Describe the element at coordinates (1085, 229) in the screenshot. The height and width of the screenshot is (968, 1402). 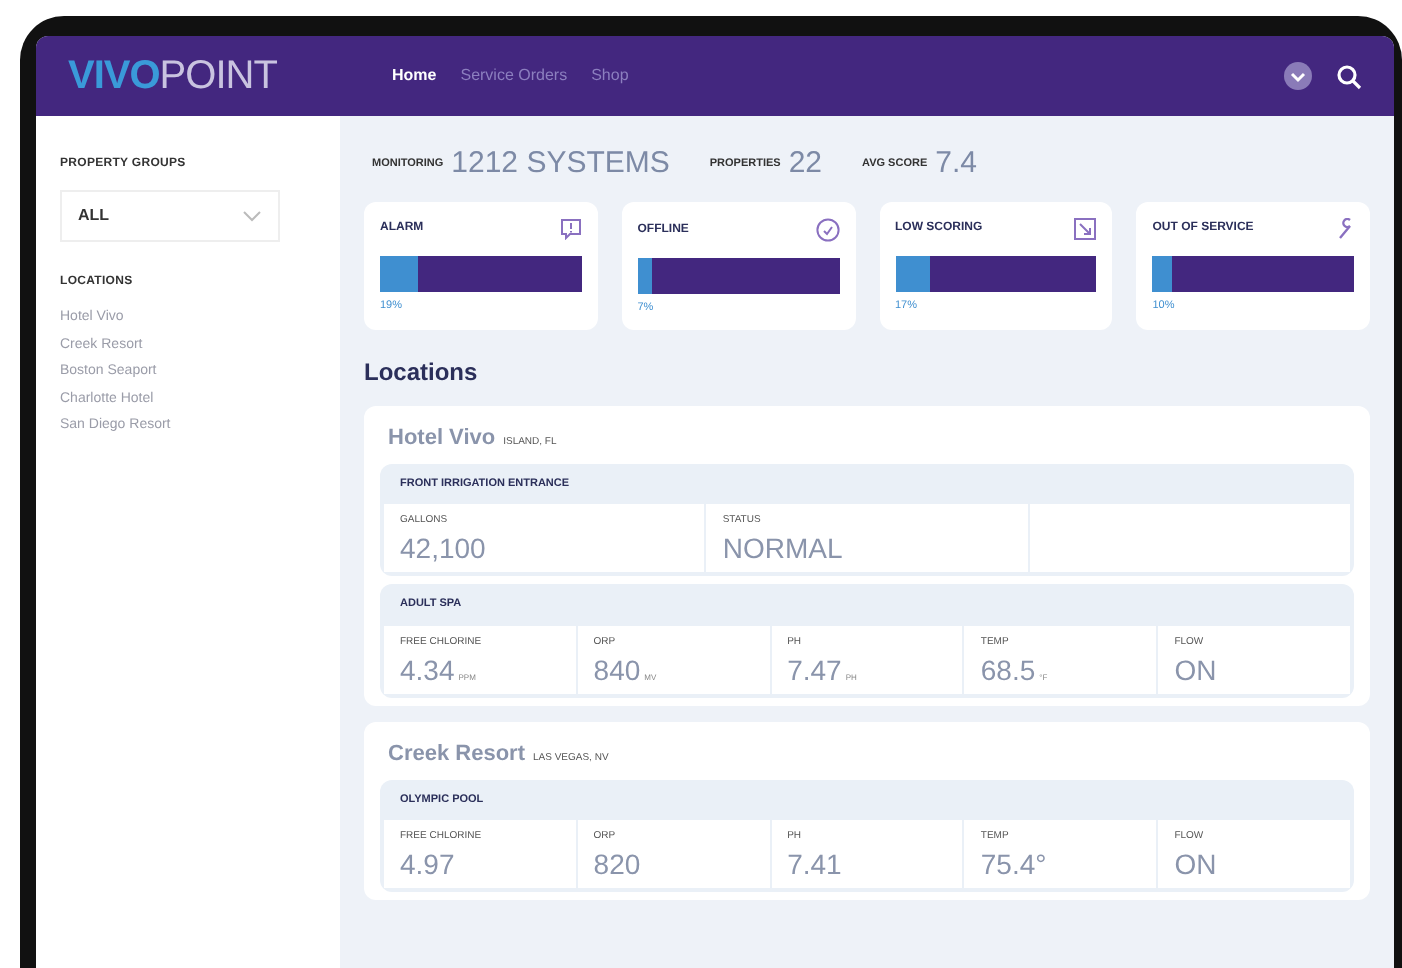
I see `arrow-down-right-icon` at that location.